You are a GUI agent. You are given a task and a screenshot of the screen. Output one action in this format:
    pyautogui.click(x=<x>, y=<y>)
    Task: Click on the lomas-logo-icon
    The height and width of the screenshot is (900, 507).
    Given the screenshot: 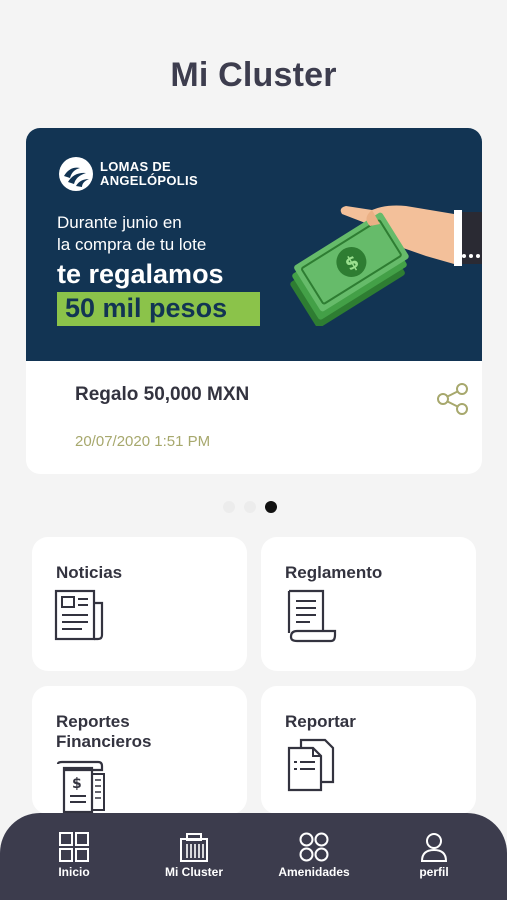 What is the action you would take?
    pyautogui.click(x=76, y=174)
    